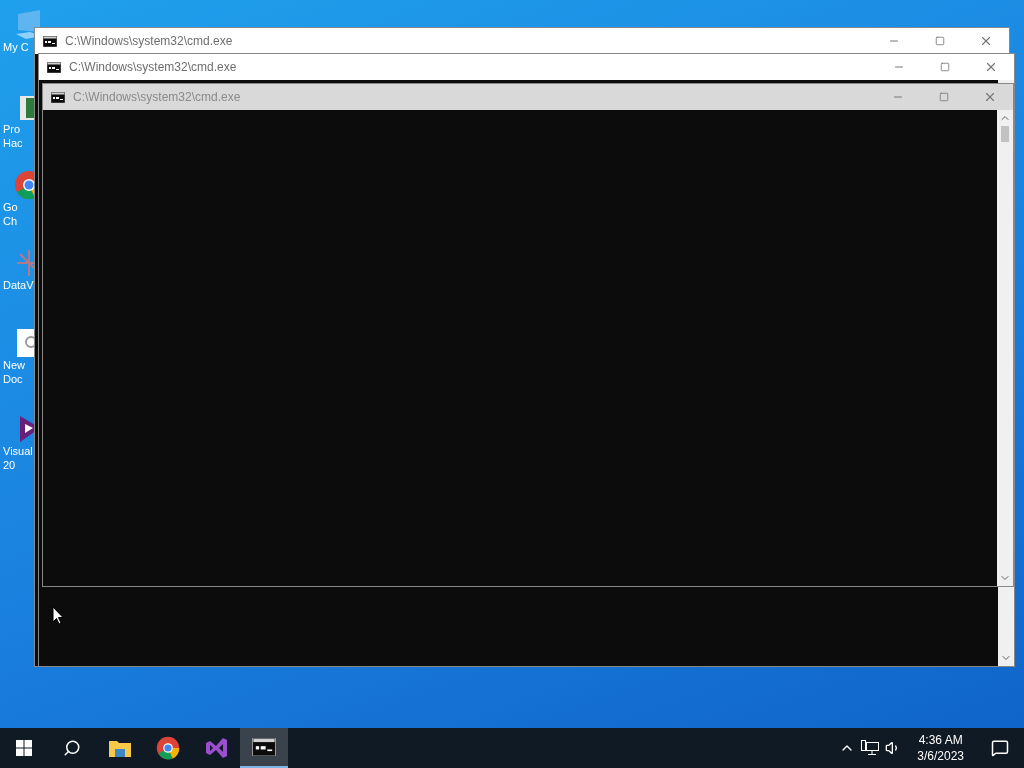  I want to click on desktop-icon-label: Ch, so click(9, 221).